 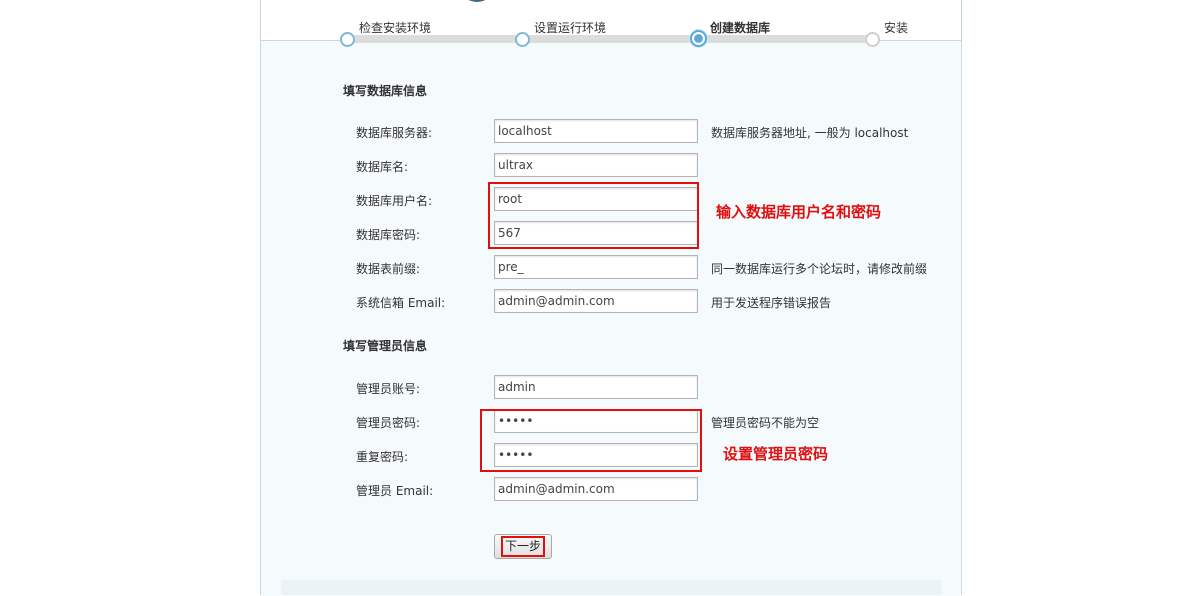 What do you see at coordinates (810, 133) in the screenshot?
I see `db-host-hint: 数据库服务器地址, 一般为 localhost` at bounding box center [810, 133].